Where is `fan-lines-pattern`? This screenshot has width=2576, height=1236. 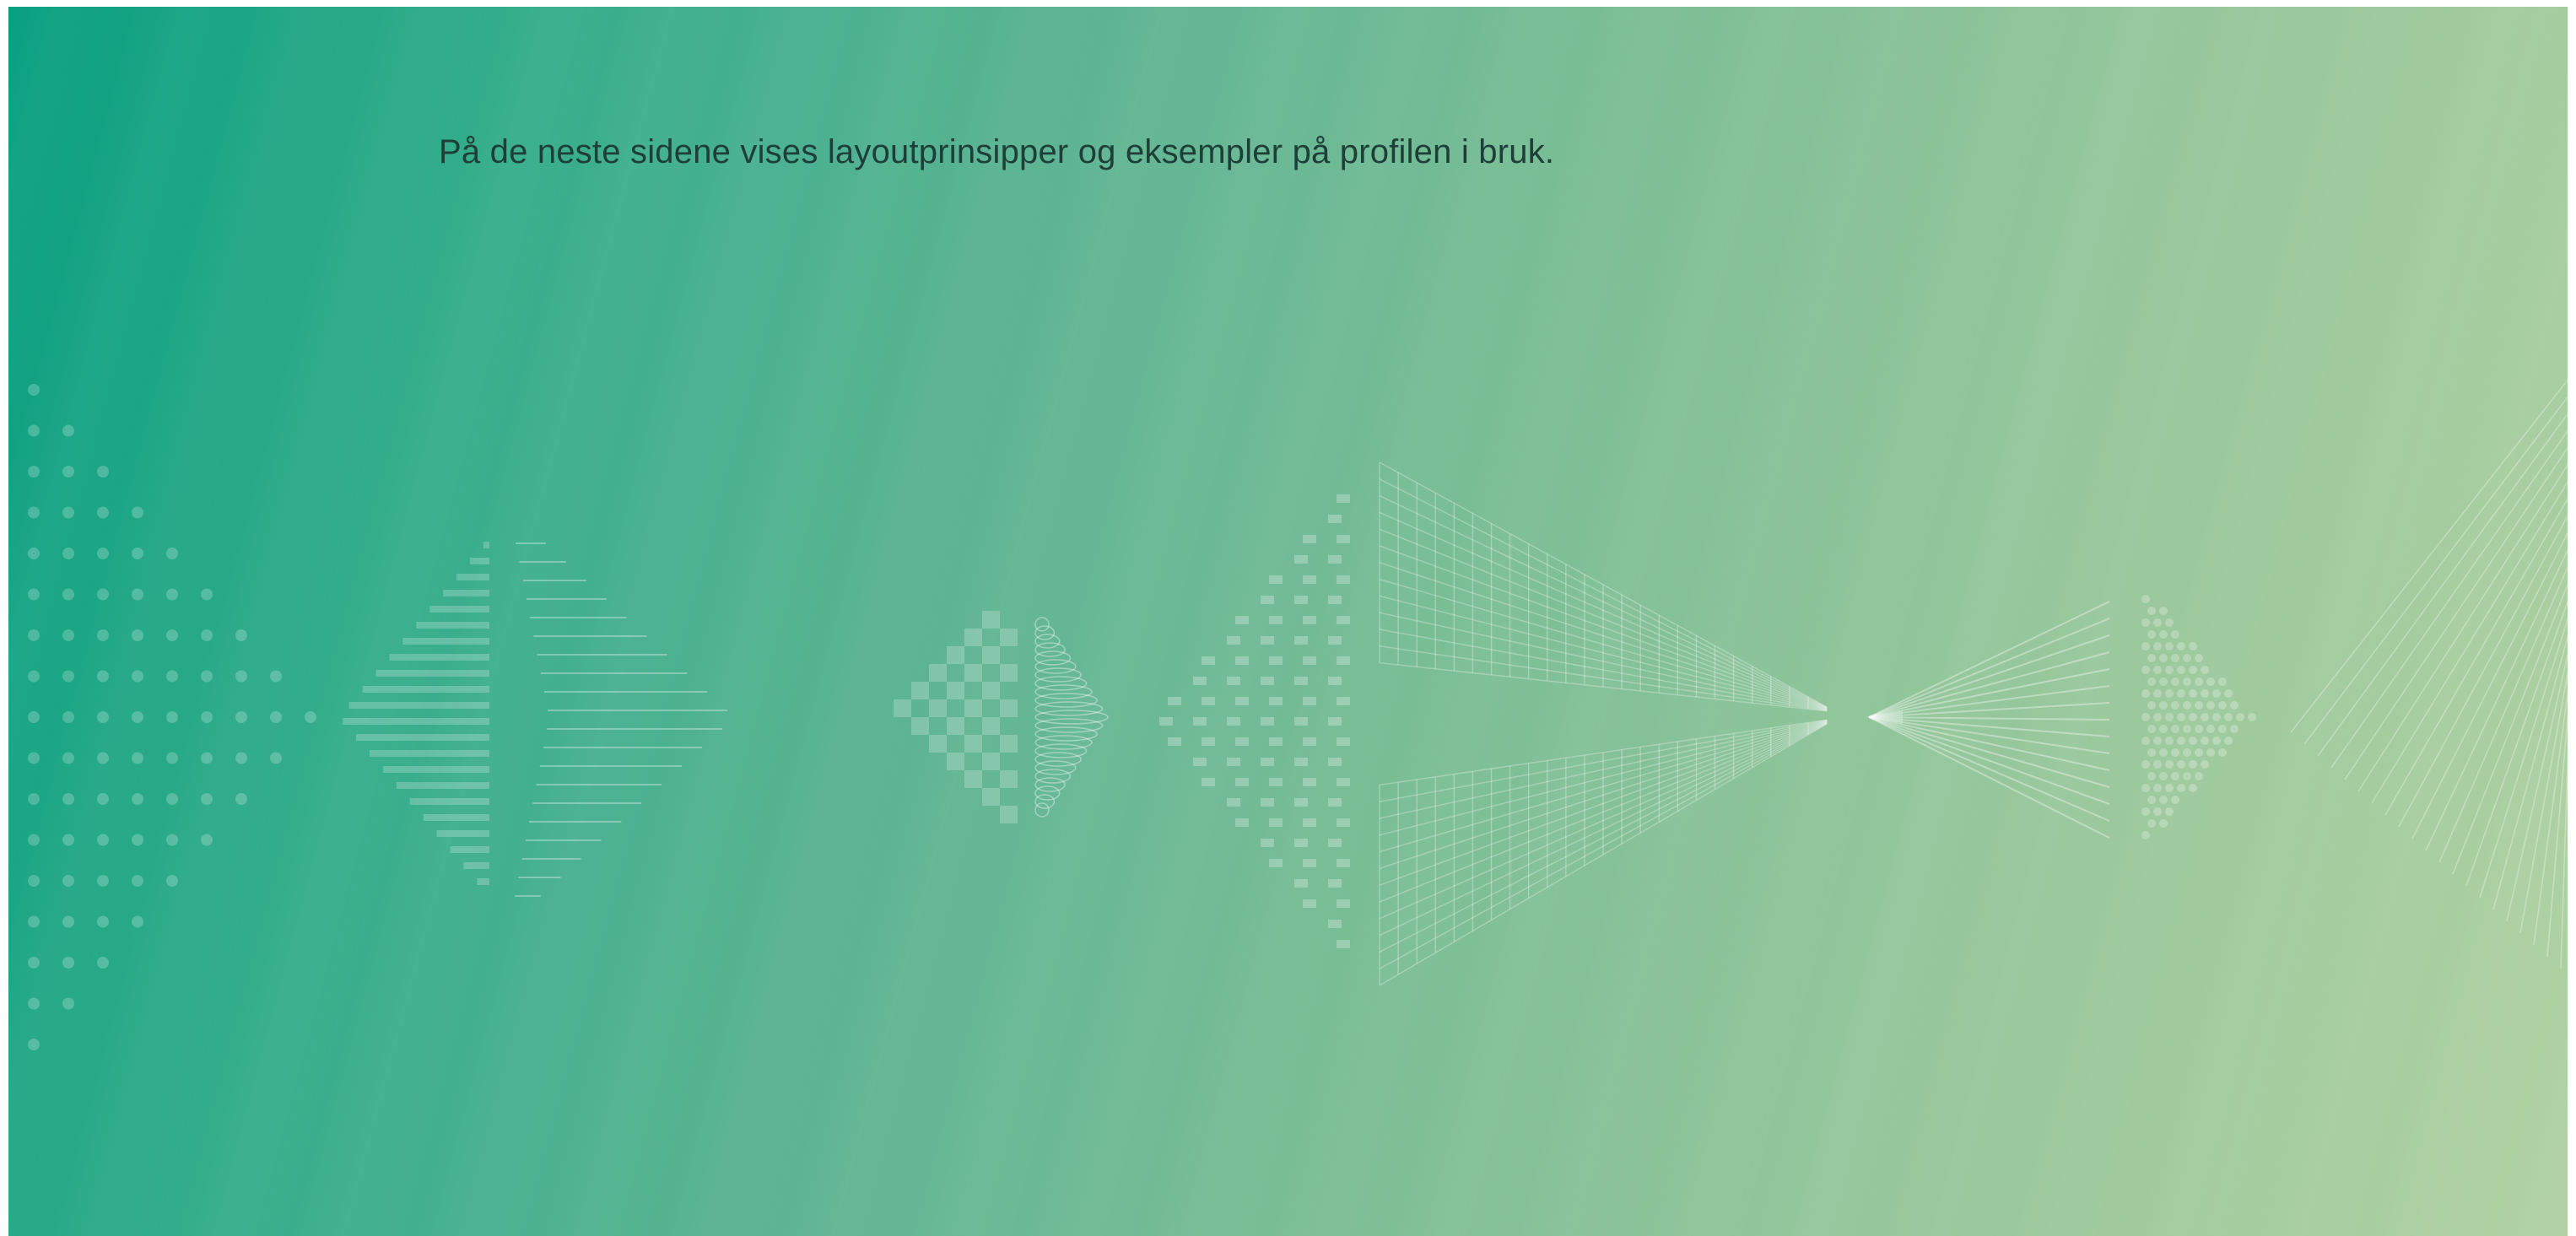
fan-lines-pattern is located at coordinates (1987, 720).